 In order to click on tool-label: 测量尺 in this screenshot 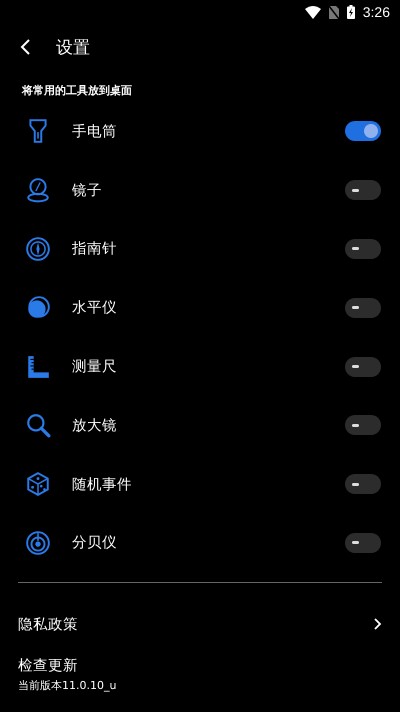, I will do `click(95, 367)`.